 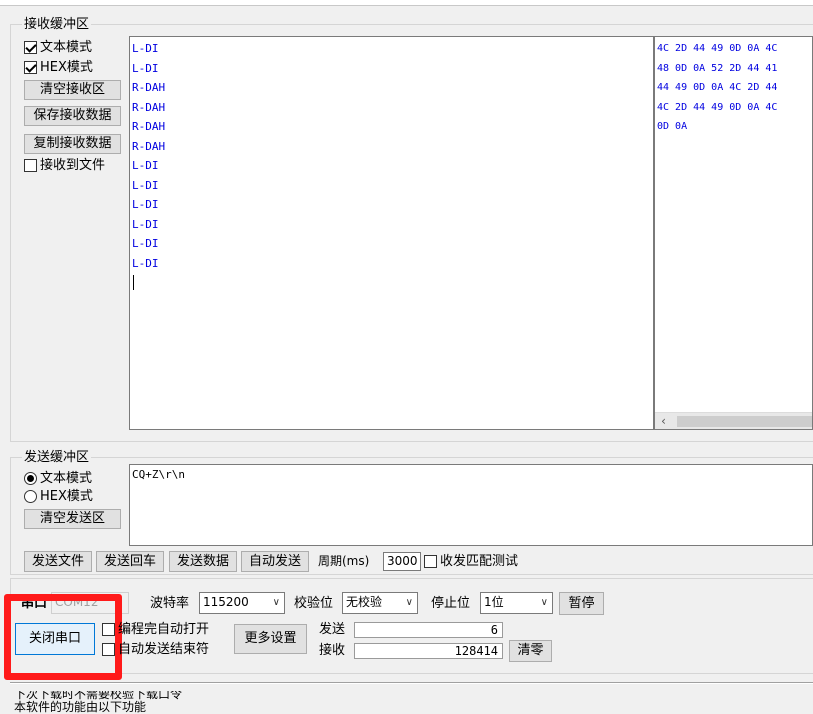 I want to click on horizontal-scrollbar: ‹, so click(x=733, y=420).